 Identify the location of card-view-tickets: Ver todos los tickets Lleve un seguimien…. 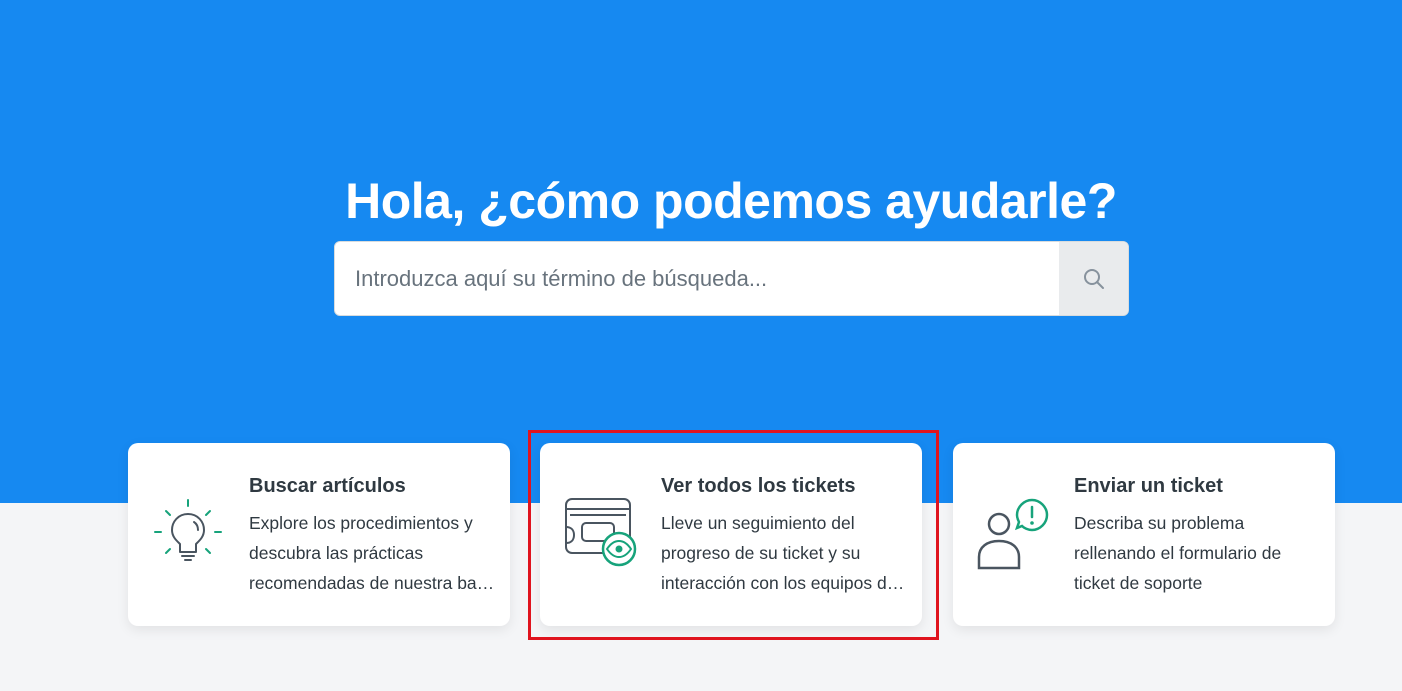
(731, 534).